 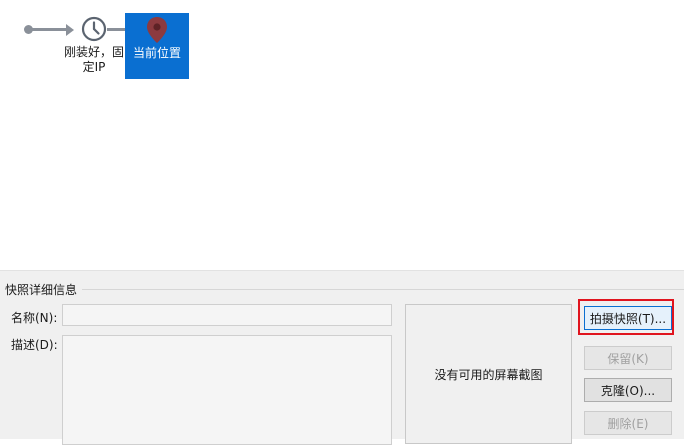 I want to click on group-title: 快照详细信息, so click(x=43, y=289).